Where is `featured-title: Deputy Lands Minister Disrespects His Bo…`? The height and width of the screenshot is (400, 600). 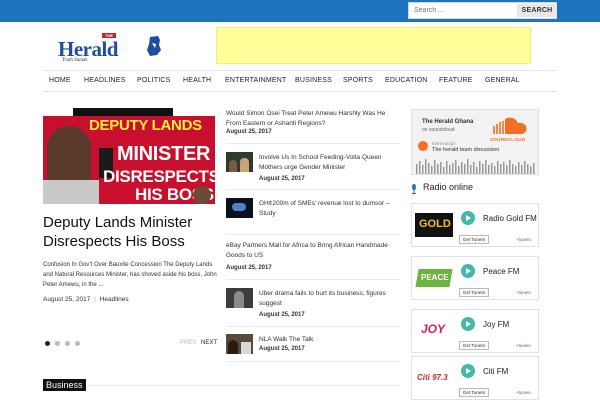
featured-title: Deputy Lands Minister Disrespects His Bo… is located at coordinates (133, 232).